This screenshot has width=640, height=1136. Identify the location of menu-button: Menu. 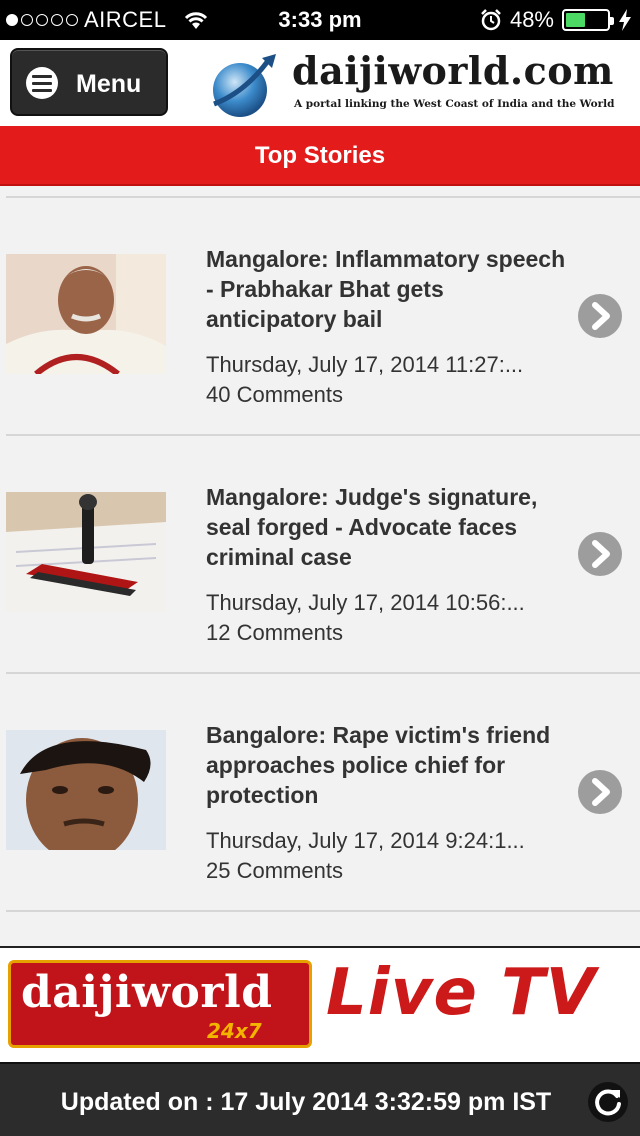
(89, 82).